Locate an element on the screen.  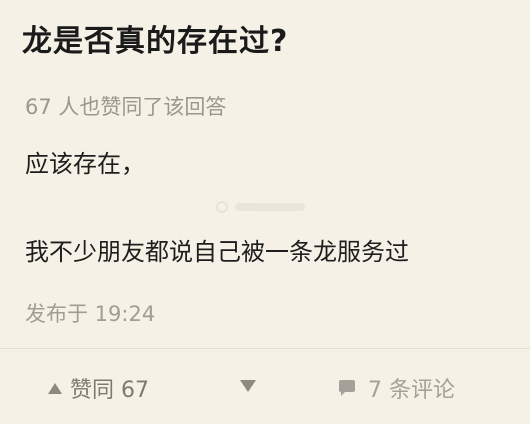
watermark-bar is located at coordinates (270, 207).